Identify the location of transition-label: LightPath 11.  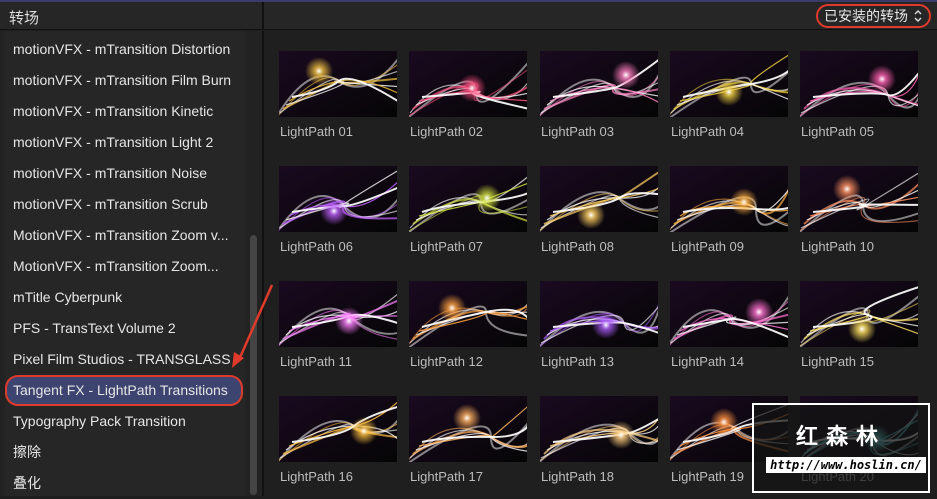
(316, 361).